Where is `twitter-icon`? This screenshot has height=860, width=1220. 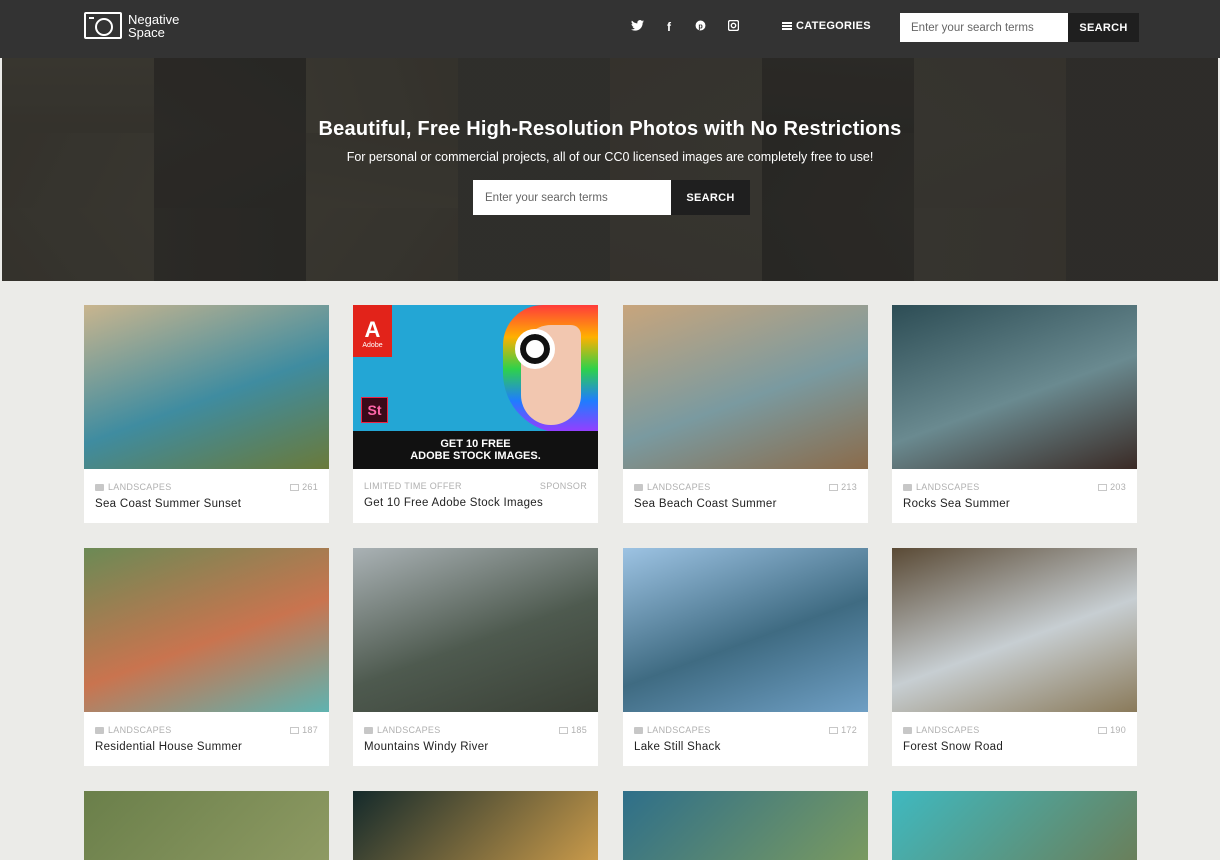
twitter-icon is located at coordinates (637, 27).